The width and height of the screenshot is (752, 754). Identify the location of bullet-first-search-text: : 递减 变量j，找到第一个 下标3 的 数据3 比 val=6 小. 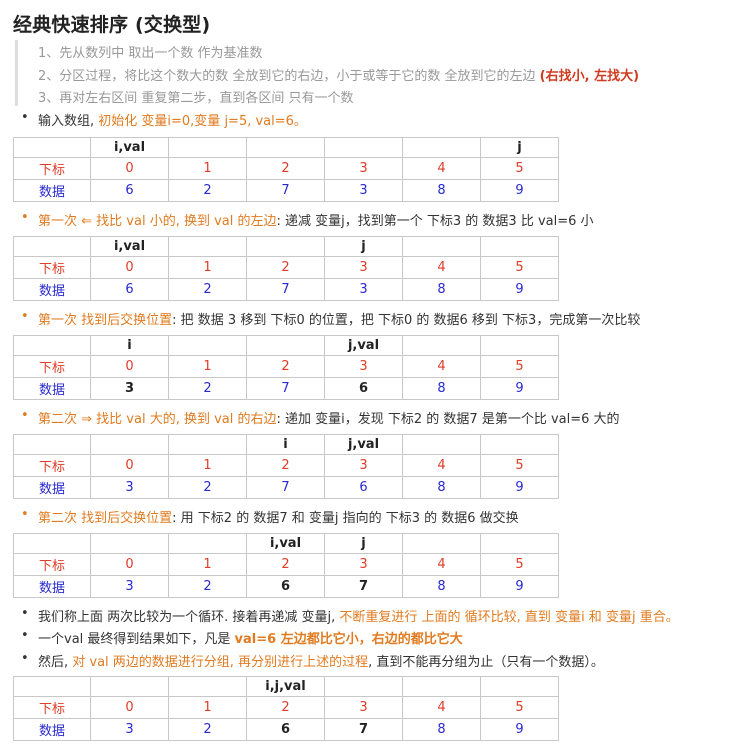
(435, 221).